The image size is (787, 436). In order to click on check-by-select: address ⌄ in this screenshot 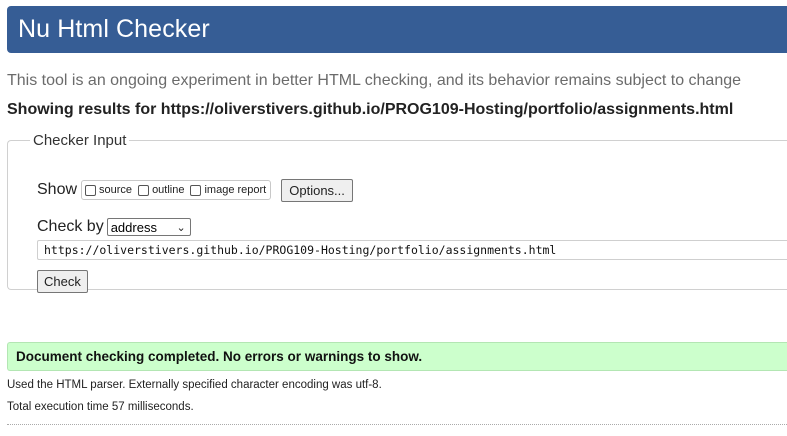, I will do `click(148, 227)`.